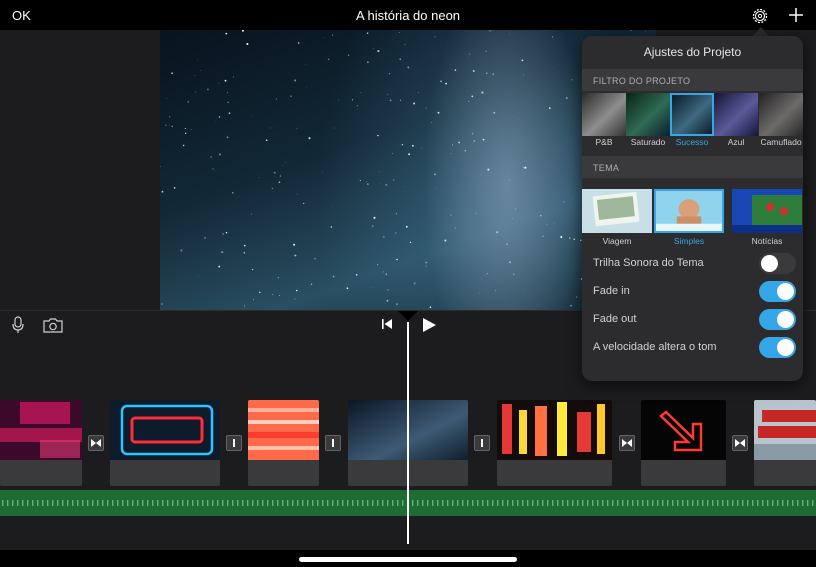  I want to click on clip-neon-arrow, so click(683, 443).